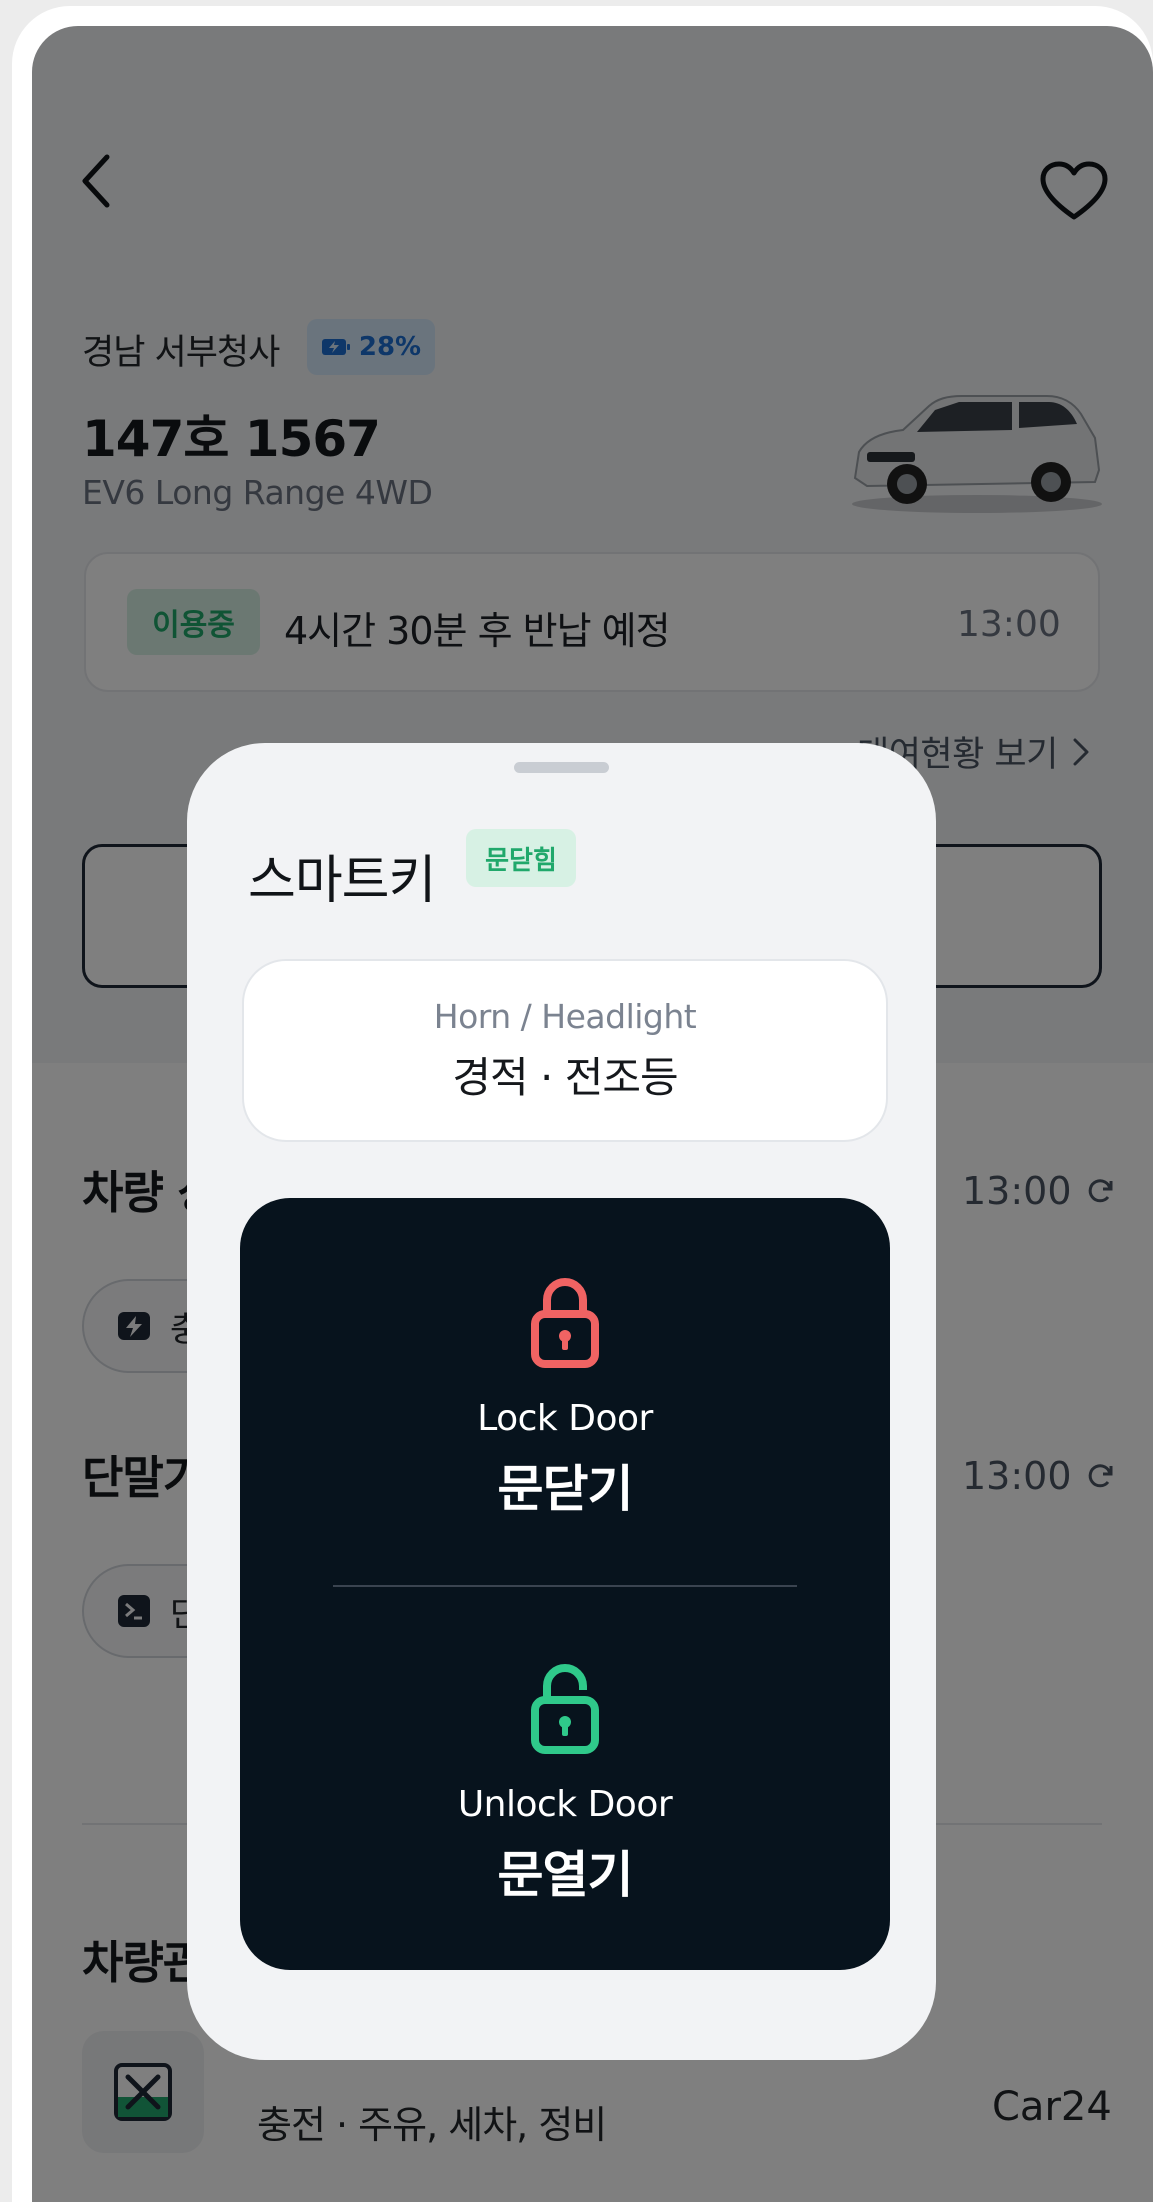 The width and height of the screenshot is (1153, 2202). Describe the element at coordinates (521, 858) in the screenshot. I see `door-status-badge: 문닫힘` at that location.